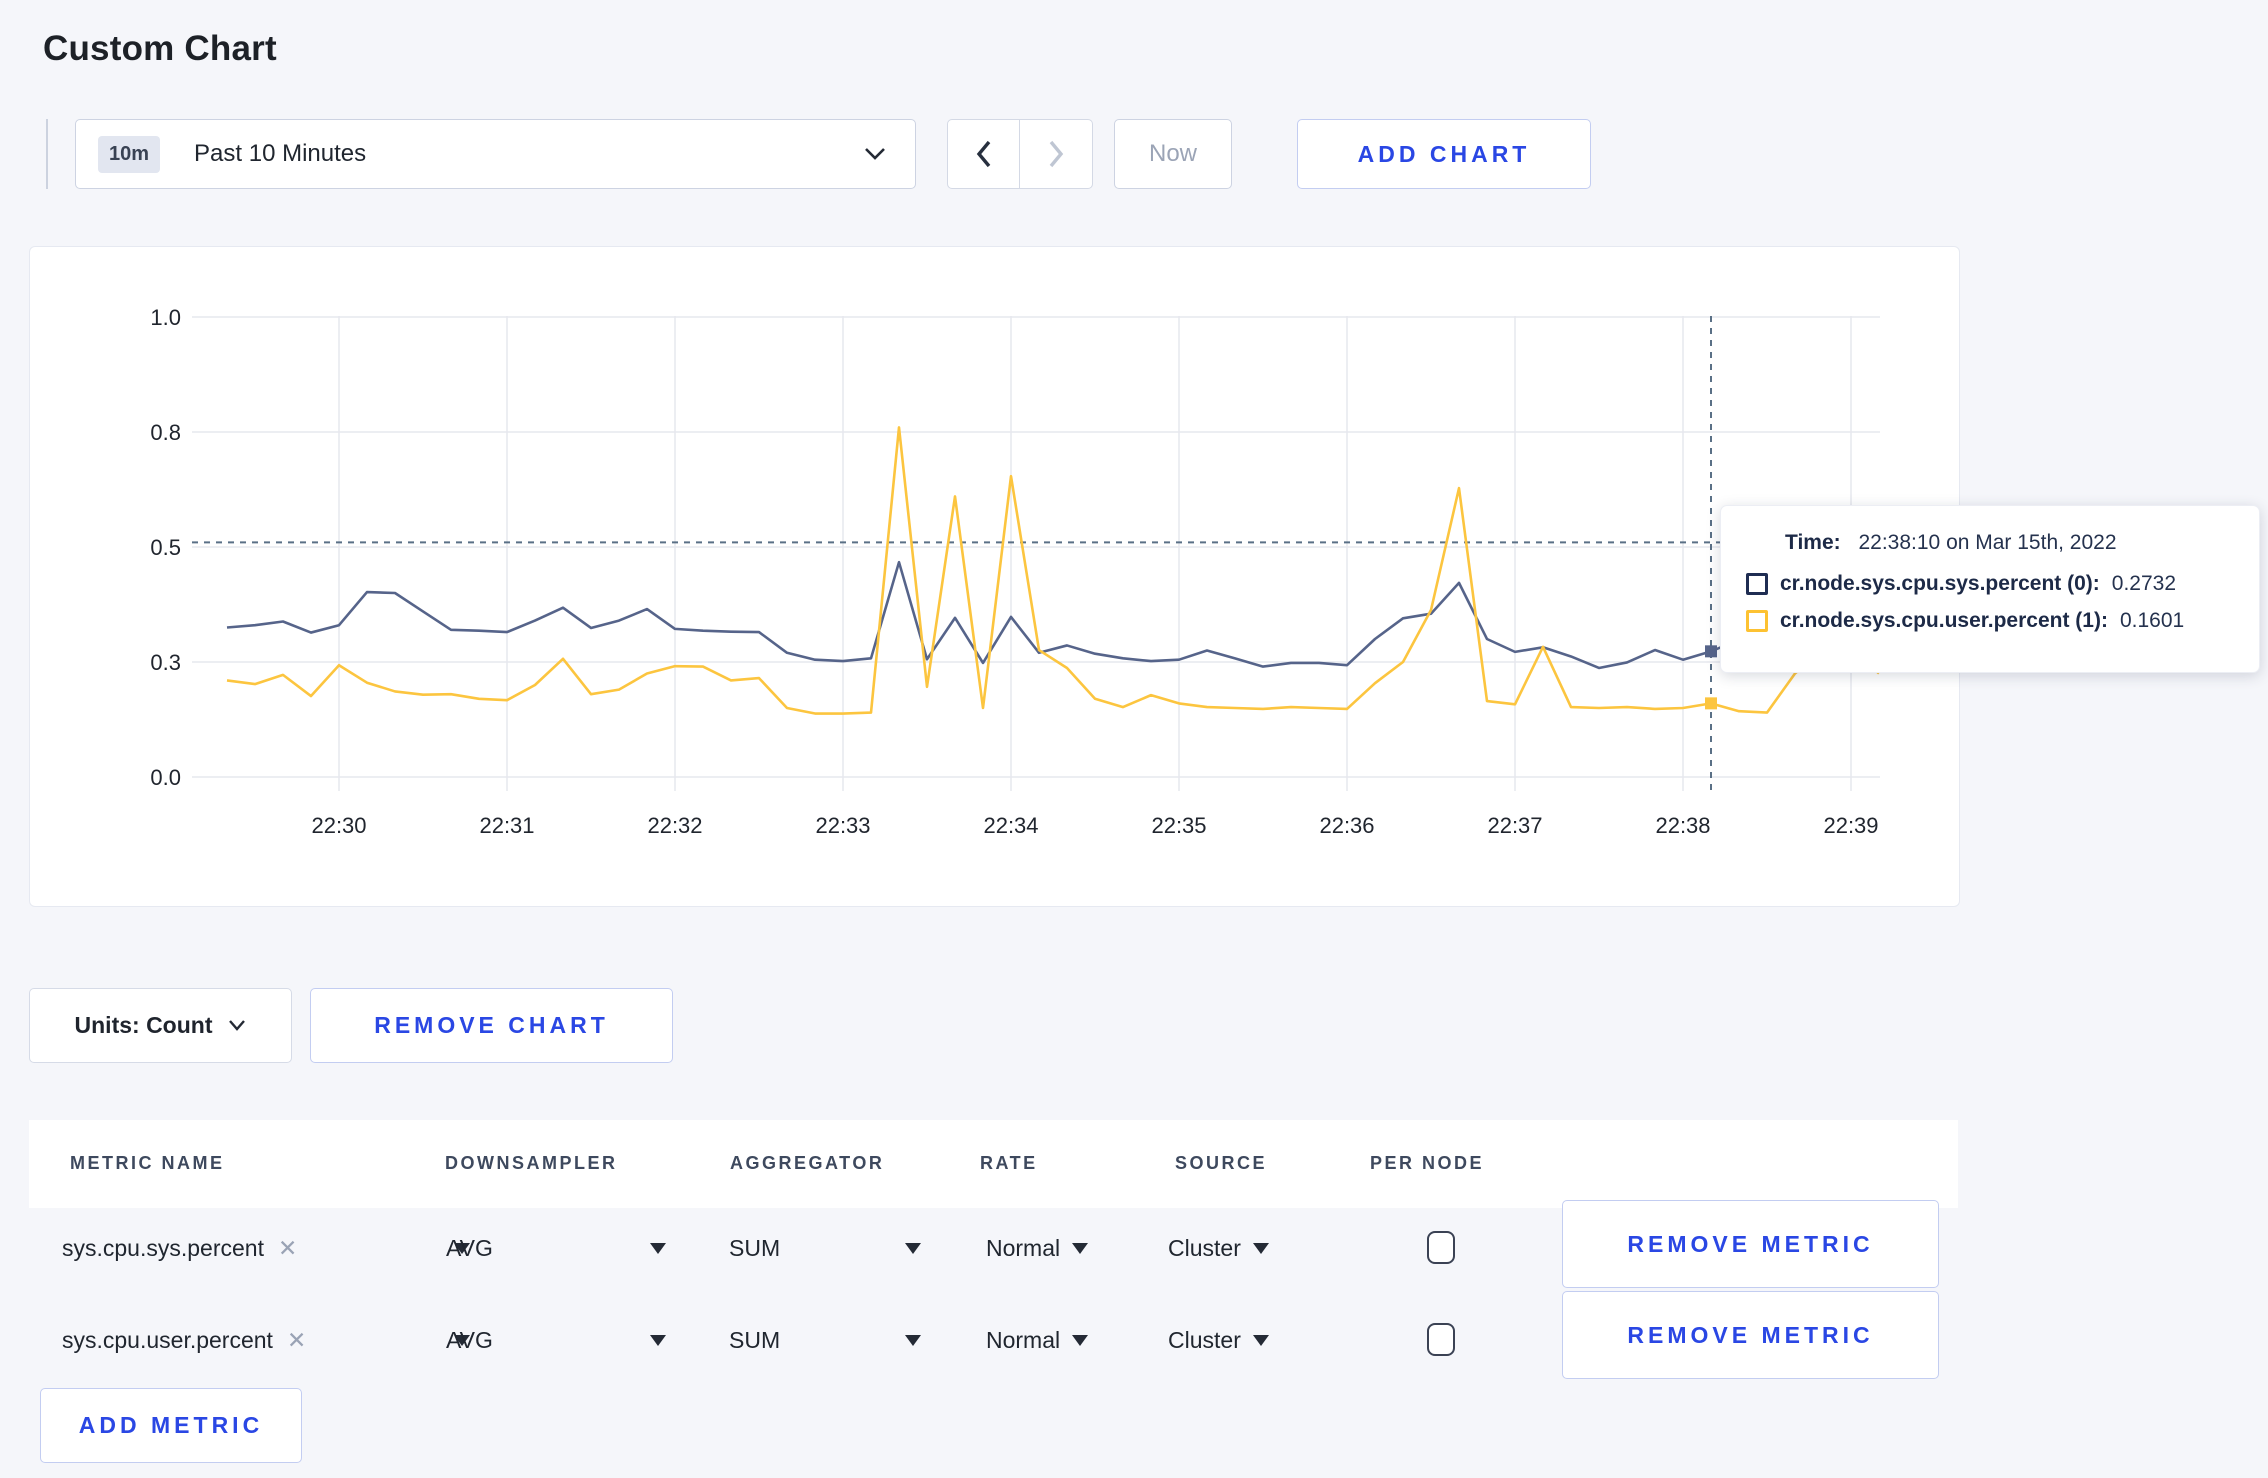 This screenshot has width=2268, height=1478. What do you see at coordinates (266, 1248) in the screenshot?
I see `metric-name-select: sys.cpu.sys.percent ✕` at bounding box center [266, 1248].